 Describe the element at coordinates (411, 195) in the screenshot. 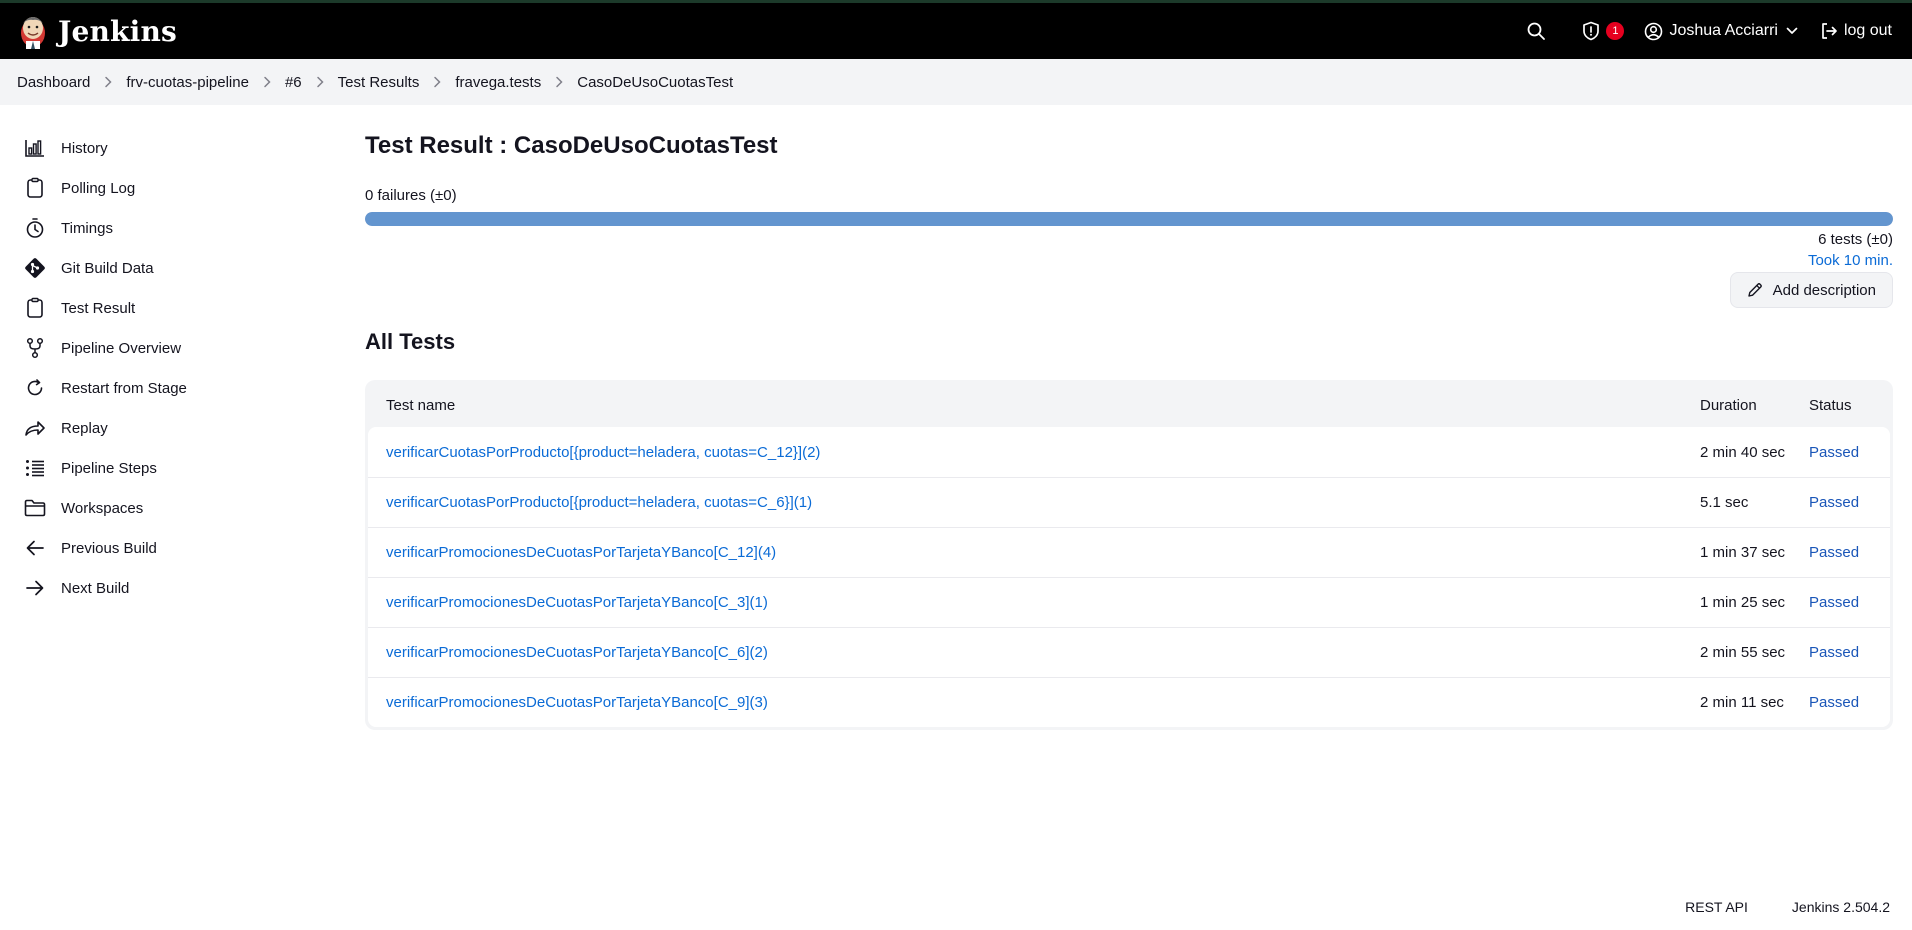

I see `failures-summary: 0 failures (±0)` at that location.